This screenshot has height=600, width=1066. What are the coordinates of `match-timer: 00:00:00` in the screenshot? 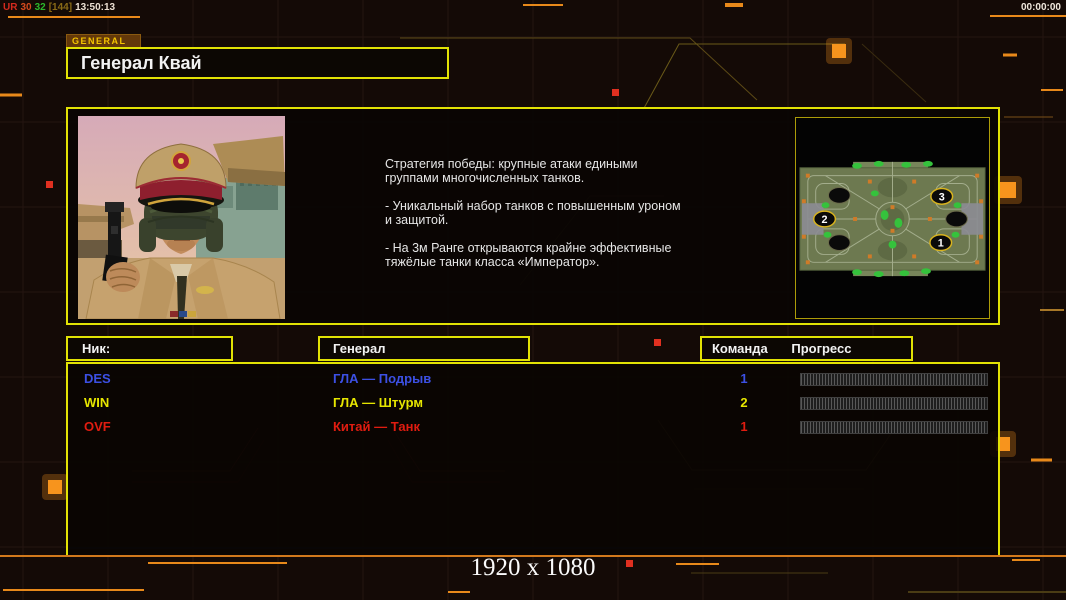 It's located at (1040, 7).